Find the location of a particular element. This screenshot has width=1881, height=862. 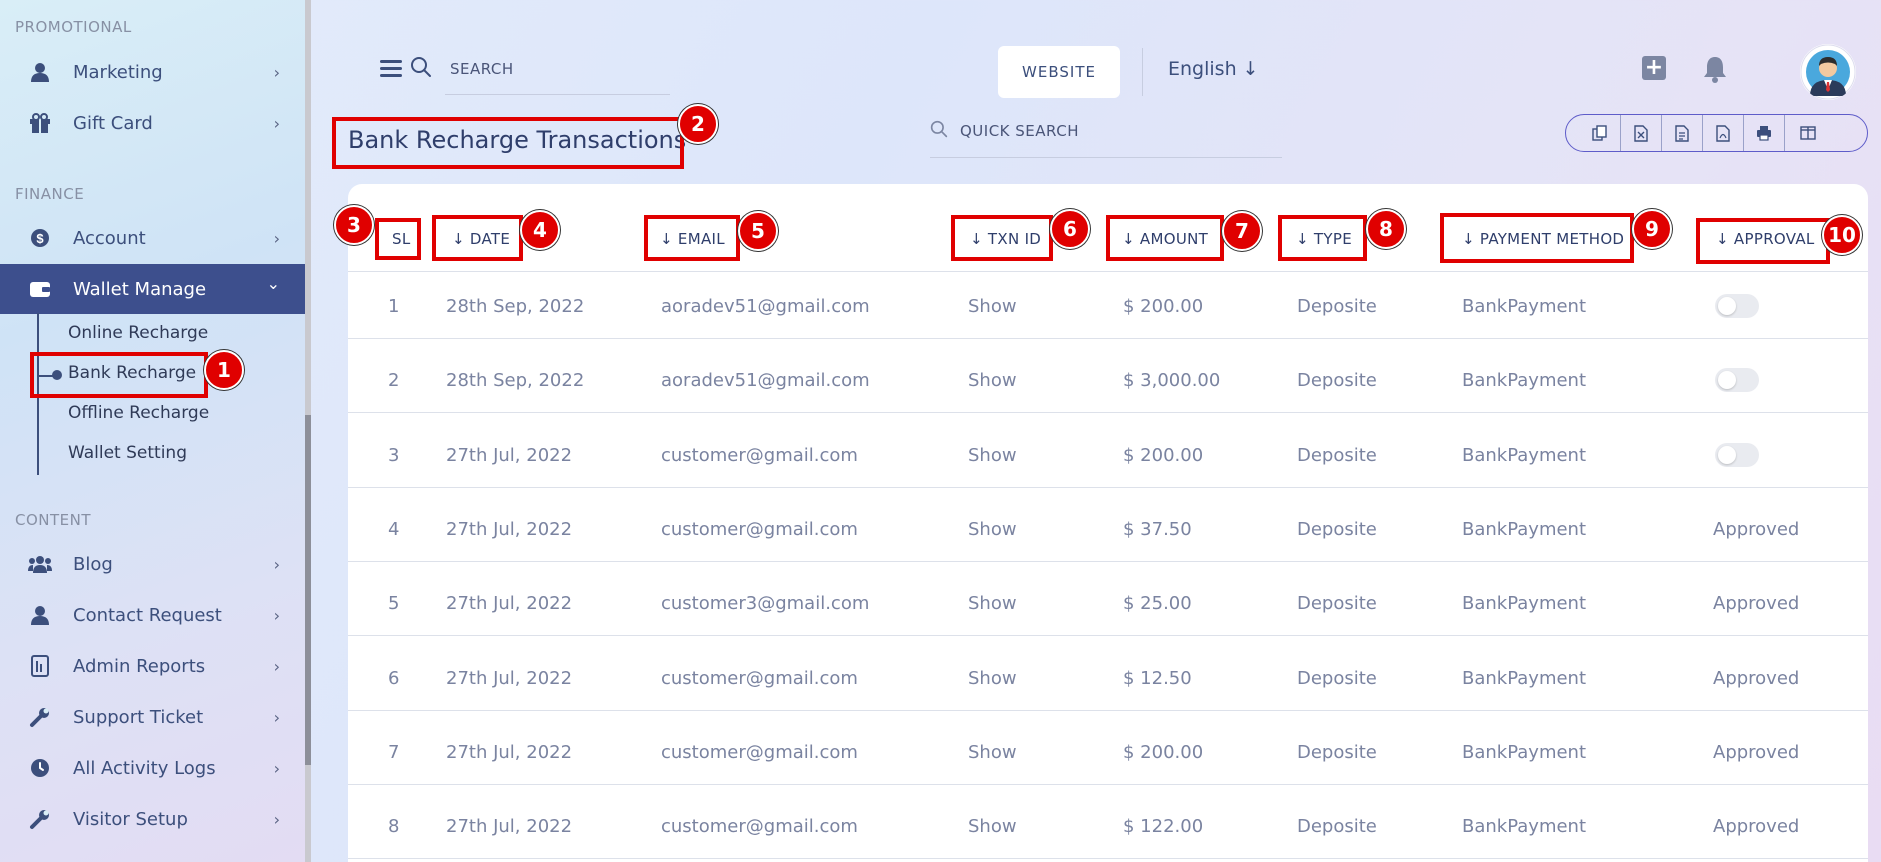

excel-export-button is located at coordinates (1641, 133).